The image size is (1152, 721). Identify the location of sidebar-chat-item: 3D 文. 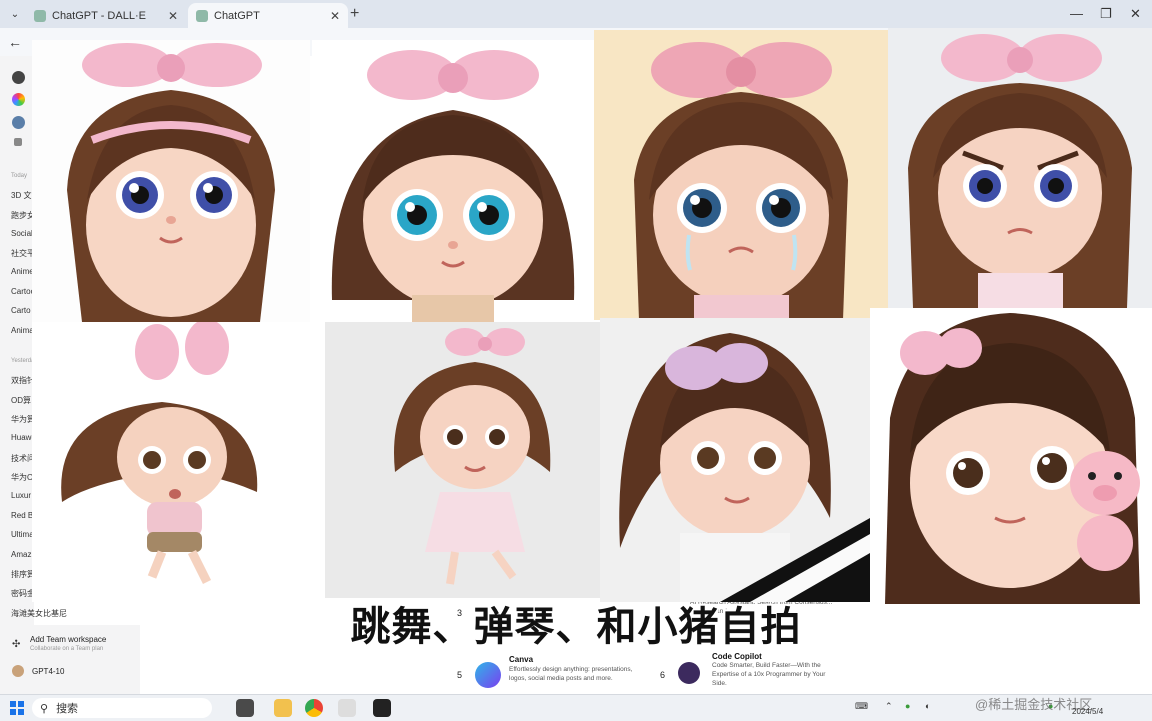
(21, 195).